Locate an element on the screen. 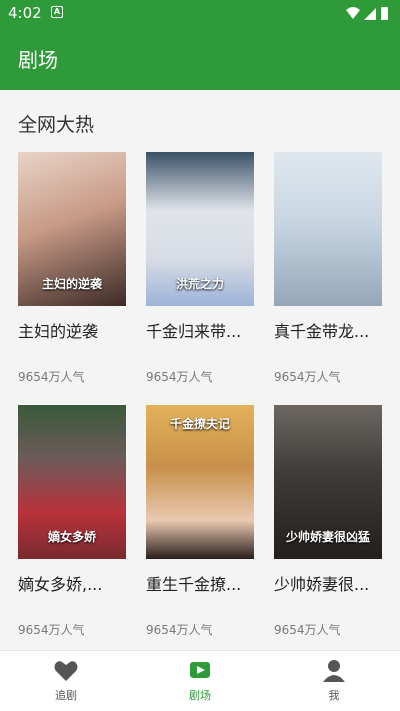 The image size is (400, 711). poster-title: 千金撩夫记 is located at coordinates (199, 424).